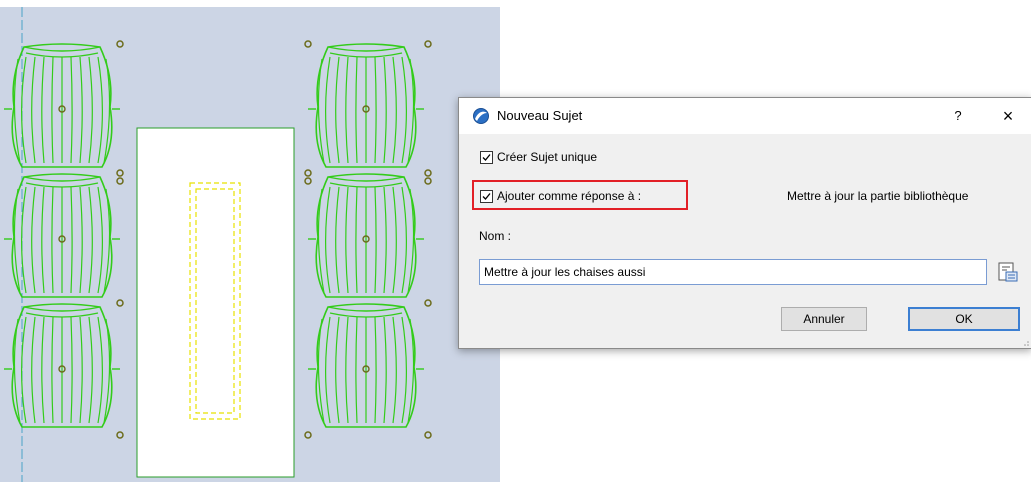  Describe the element at coordinates (1008, 272) in the screenshot. I see `library-browse-icon` at that location.